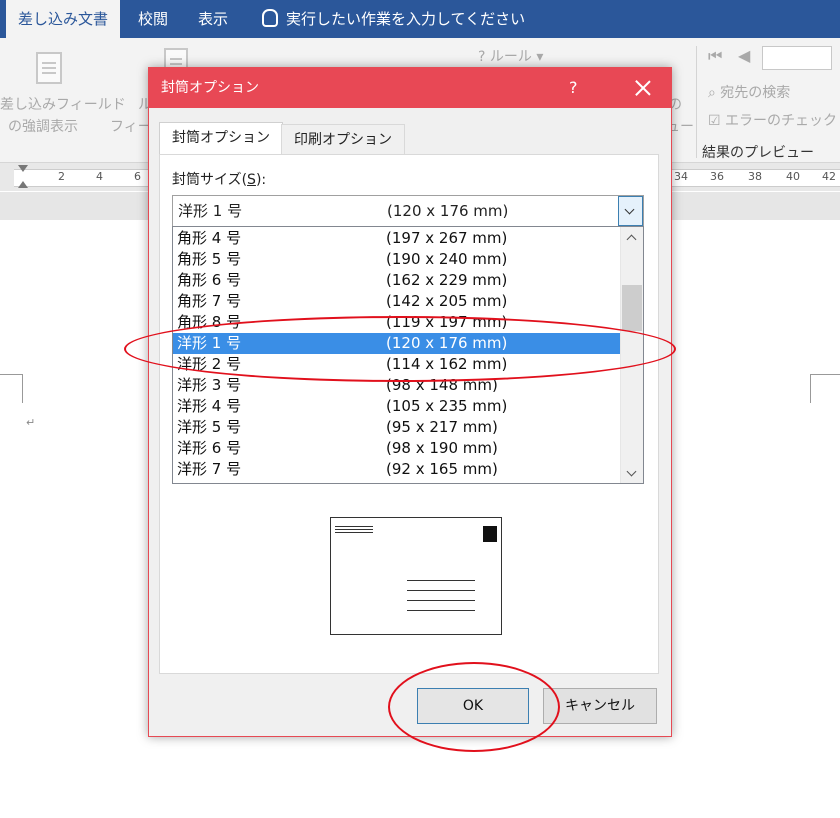 The image size is (840, 818). What do you see at coordinates (210, 211) in the screenshot?
I see `selected-size-name: 洋形 1 号` at bounding box center [210, 211].